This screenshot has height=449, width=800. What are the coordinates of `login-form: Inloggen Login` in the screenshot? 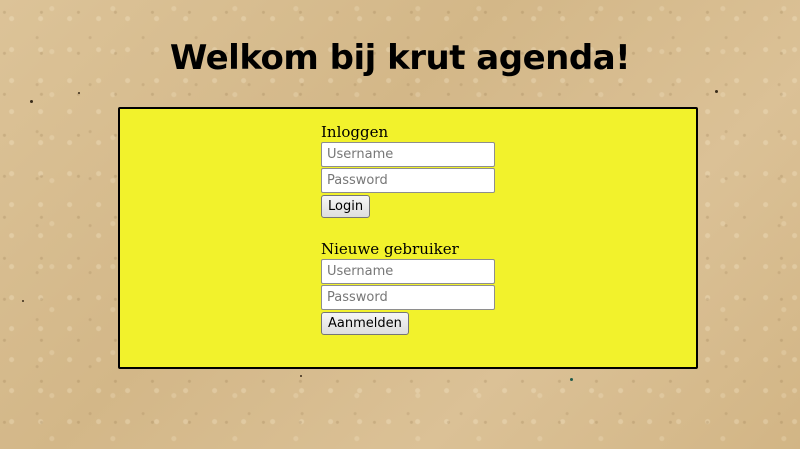 It's located at (411, 170).